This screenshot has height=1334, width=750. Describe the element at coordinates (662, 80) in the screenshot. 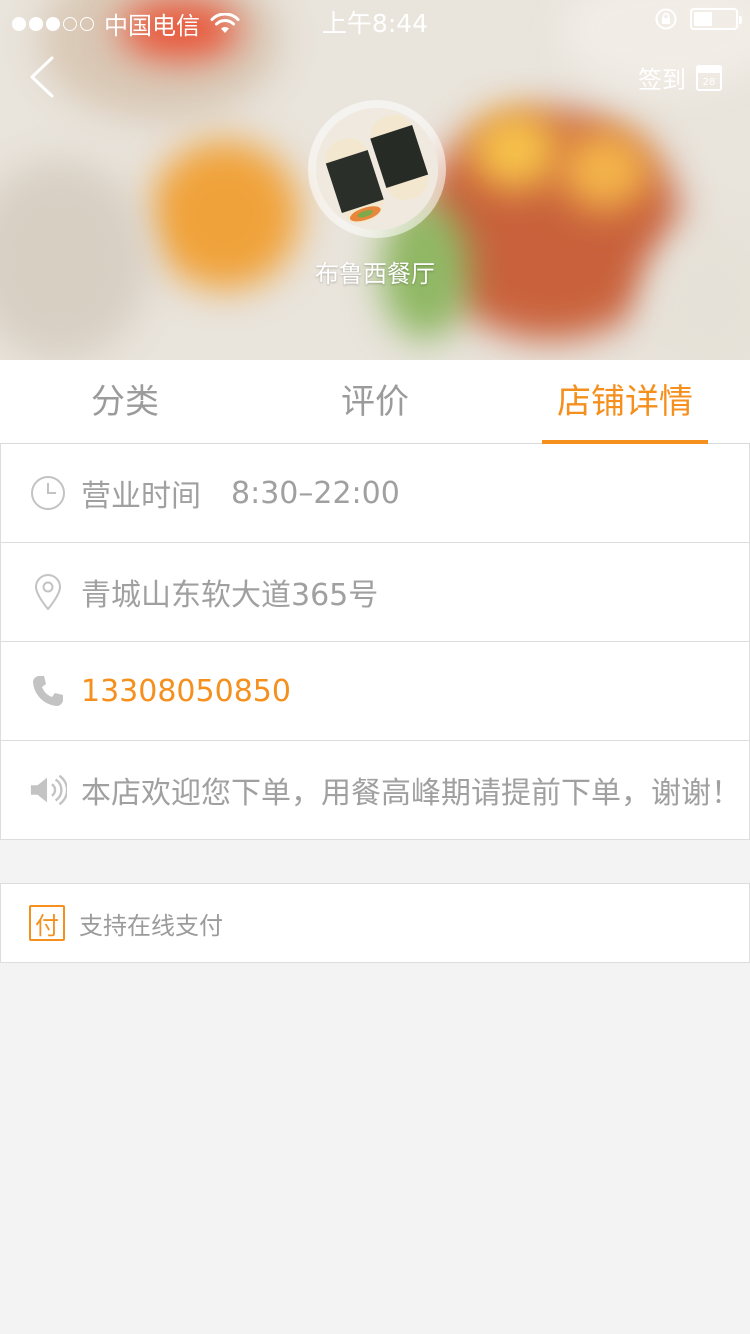

I see `checkin-label: 签到` at that location.